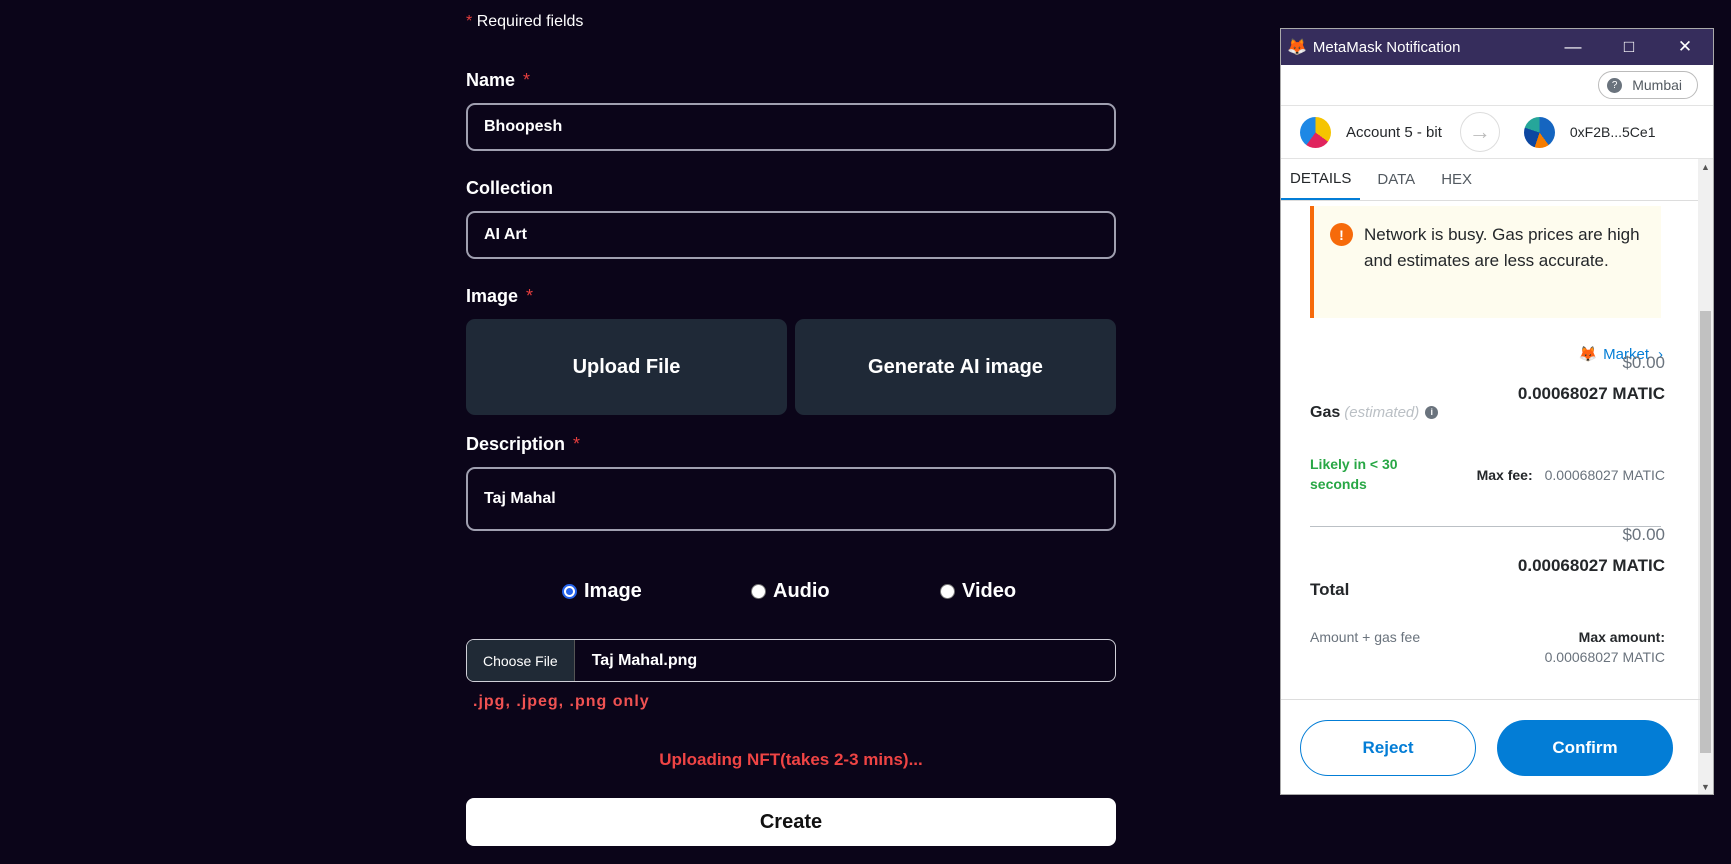 The image size is (1731, 864). Describe the element at coordinates (1504, 475) in the screenshot. I see `max-fee-label: Max fee:` at that location.